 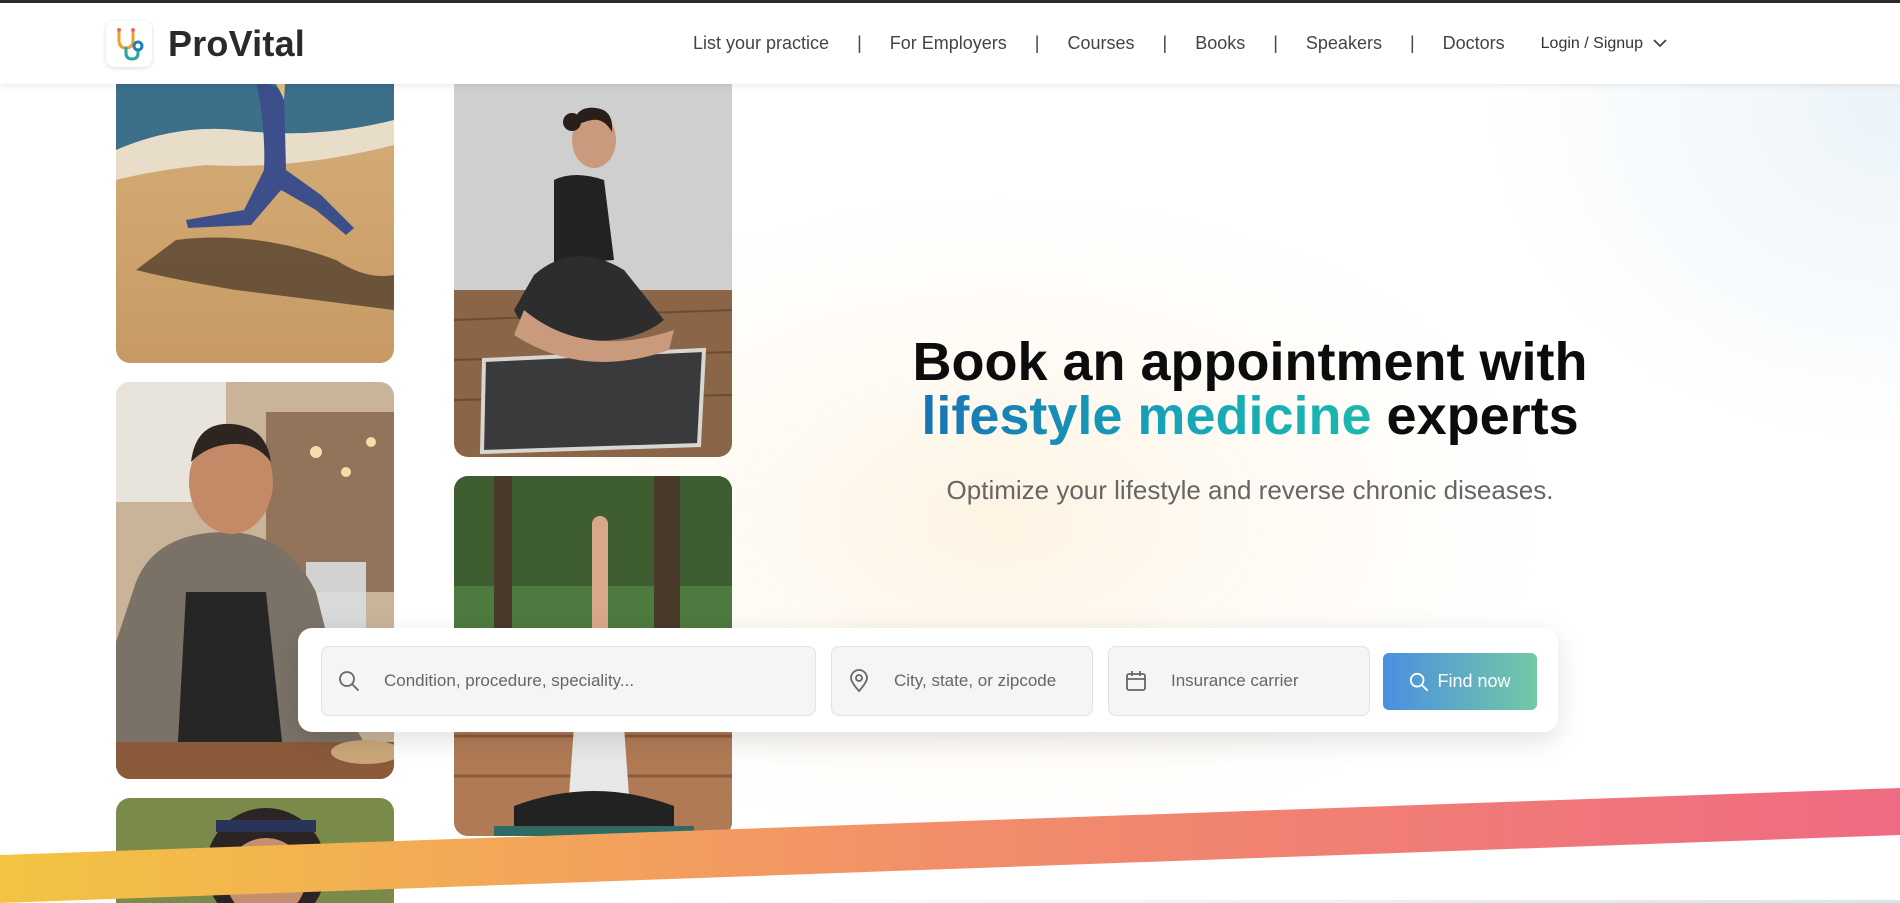 What do you see at coordinates (1146, 416) in the screenshot?
I see `hero-title-highlight: lifestyle medicine` at bounding box center [1146, 416].